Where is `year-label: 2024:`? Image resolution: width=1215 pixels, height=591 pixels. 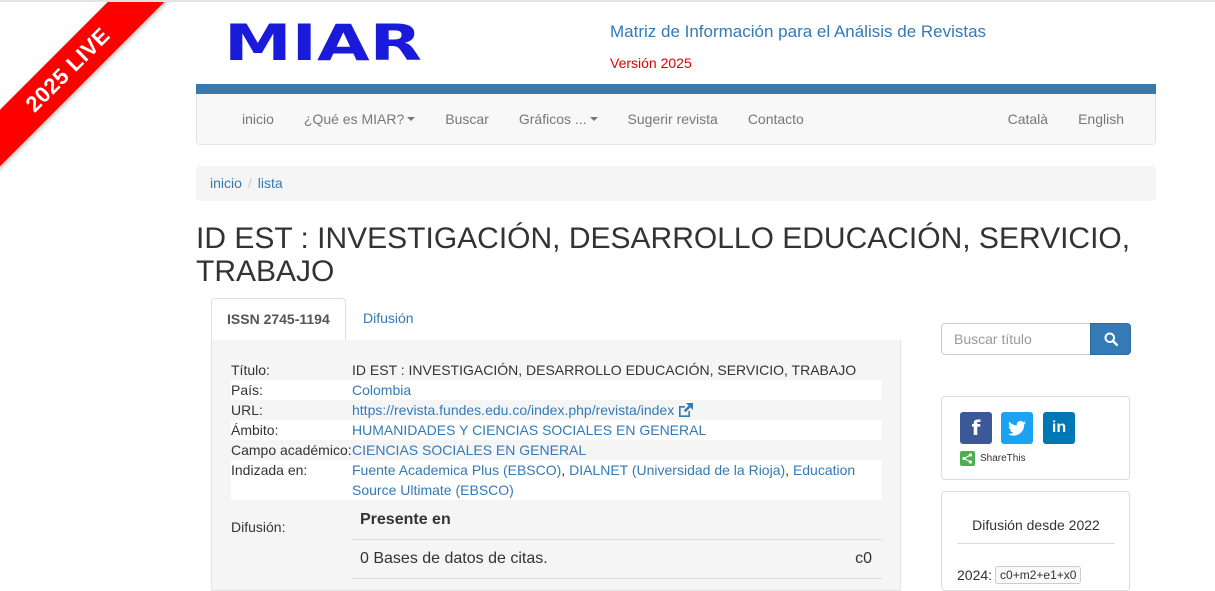
year-label: 2024: is located at coordinates (975, 575).